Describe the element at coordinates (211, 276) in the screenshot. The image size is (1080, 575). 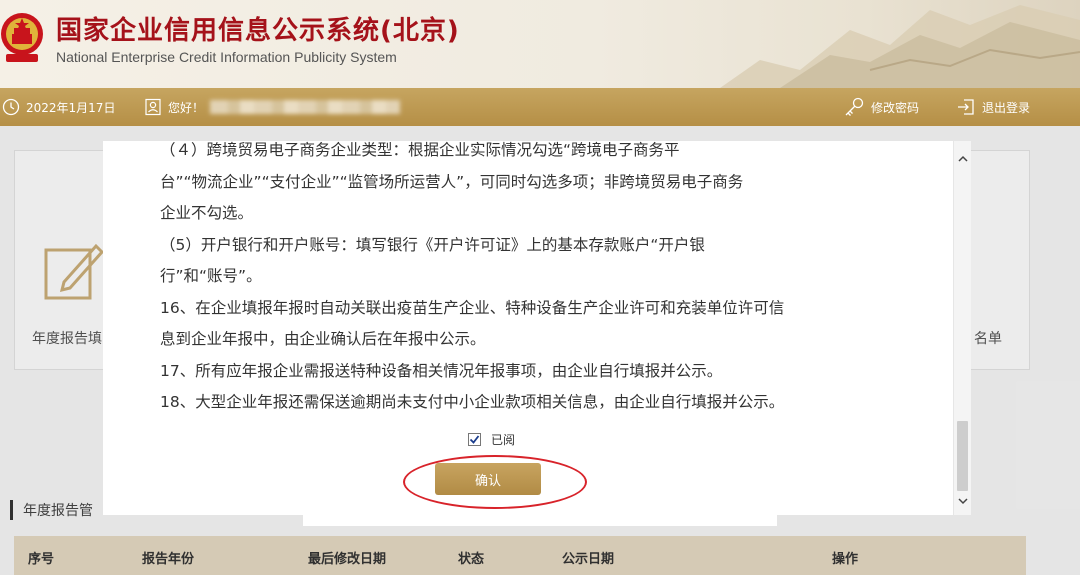
I see `notice-line: 行”和“账号”。` at that location.